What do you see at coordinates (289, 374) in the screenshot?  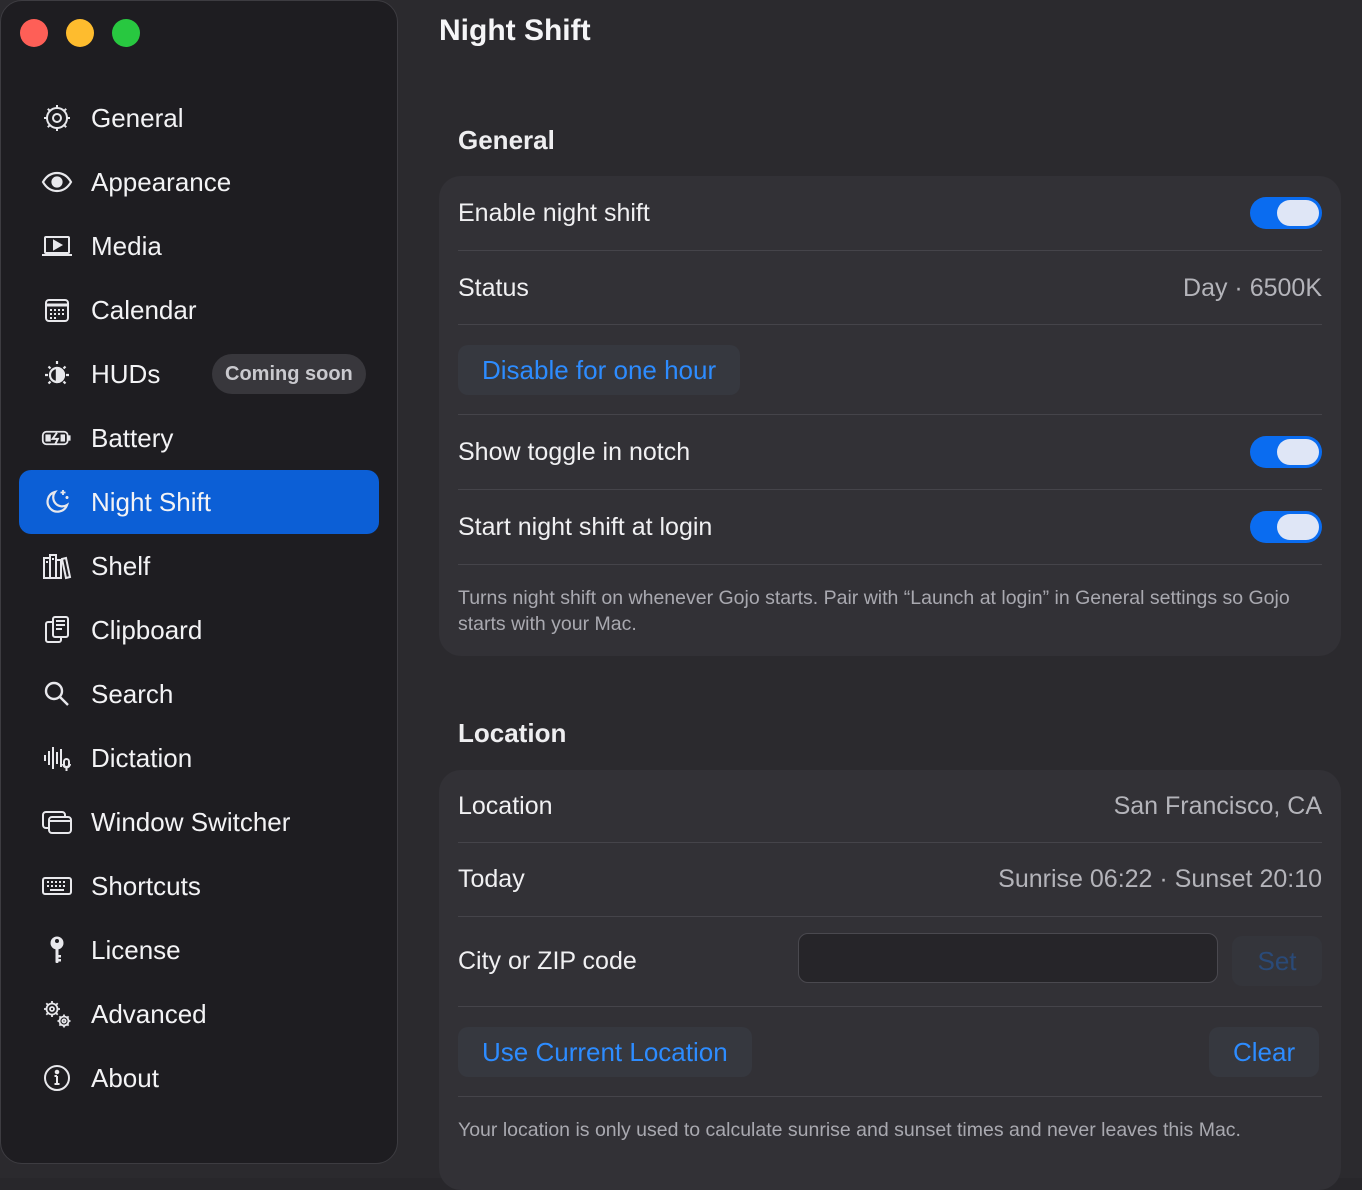 I see `coming-soon-badge: Coming soon` at bounding box center [289, 374].